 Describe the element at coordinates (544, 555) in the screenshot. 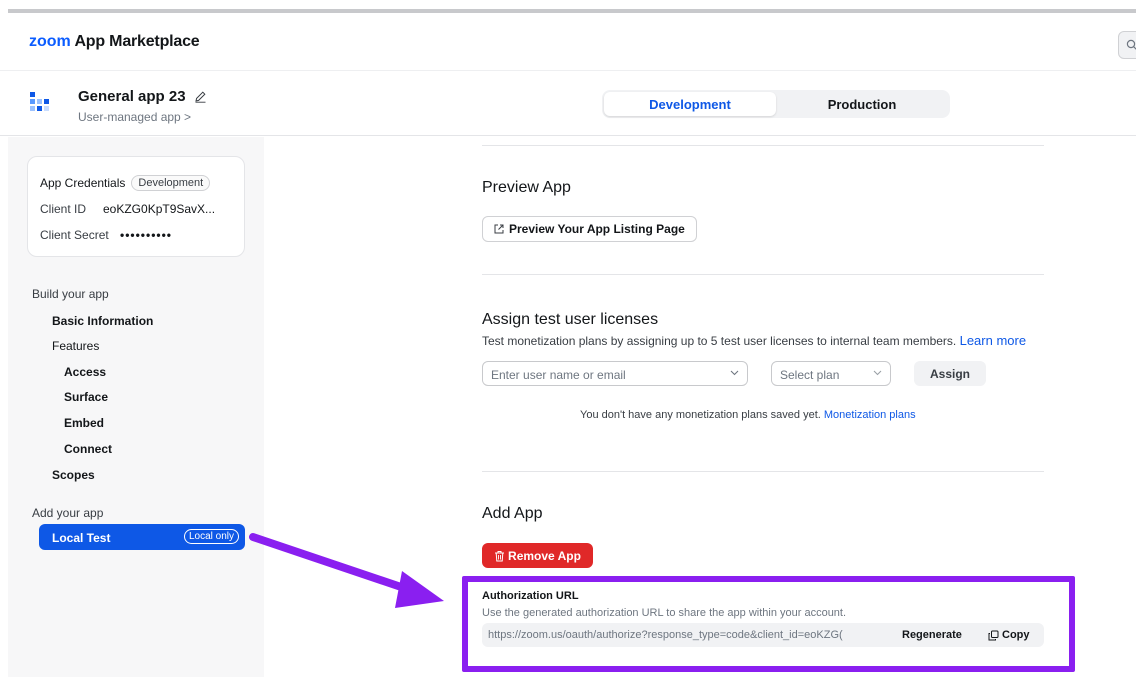

I see `remove-app-label: Remove App` at that location.